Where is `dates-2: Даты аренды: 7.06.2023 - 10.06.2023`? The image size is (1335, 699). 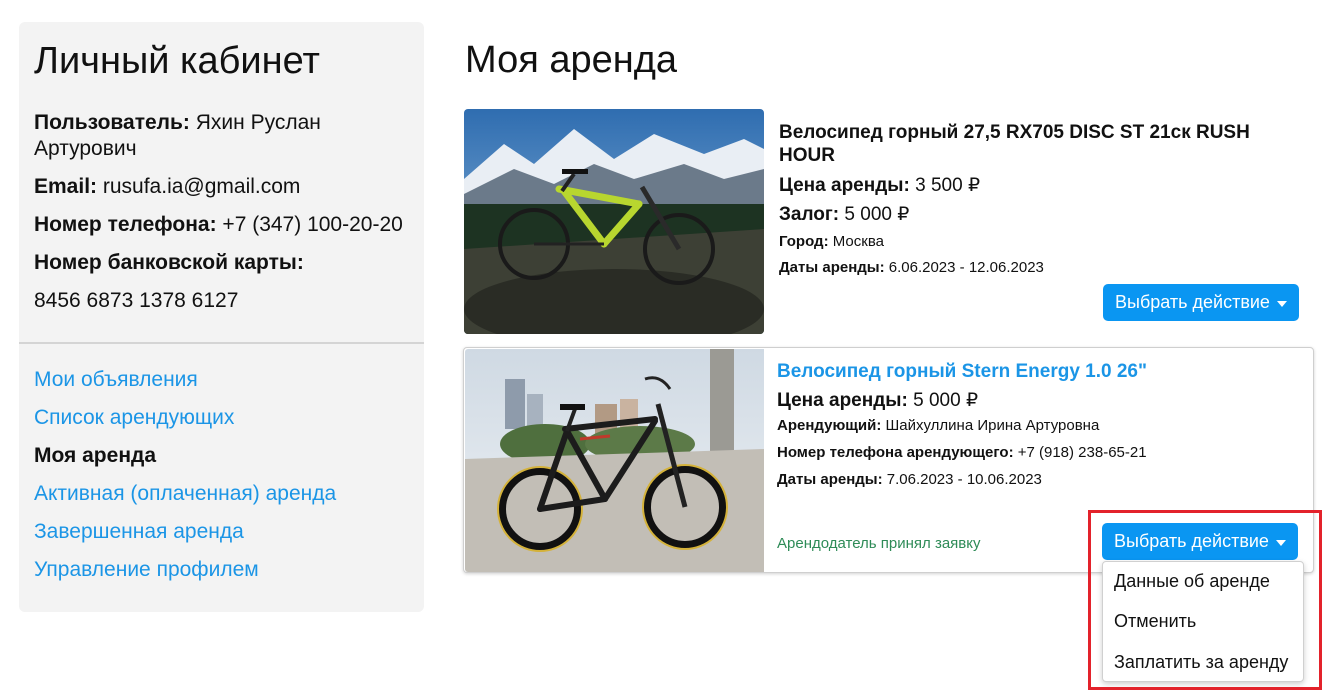 dates-2: Даты аренды: 7.06.2023 - 10.06.2023 is located at coordinates (909, 479).